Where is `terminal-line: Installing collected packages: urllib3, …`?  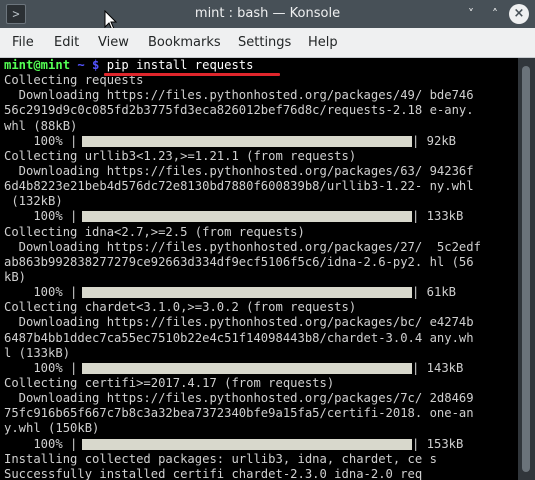
terminal-line: Installing collected packages: urllib3, … is located at coordinates (220, 458).